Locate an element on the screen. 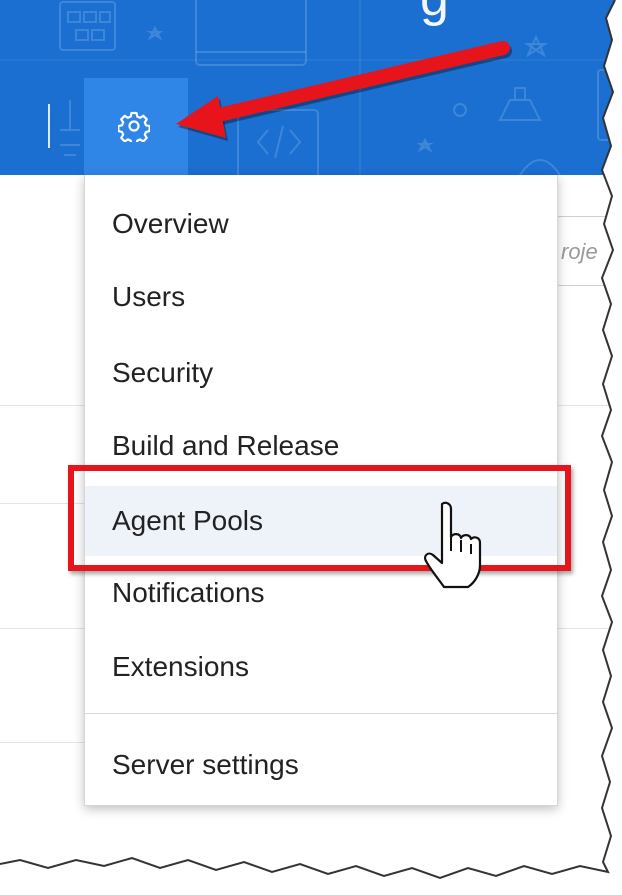 The height and width of the screenshot is (895, 622). gear-icon is located at coordinates (134, 126).